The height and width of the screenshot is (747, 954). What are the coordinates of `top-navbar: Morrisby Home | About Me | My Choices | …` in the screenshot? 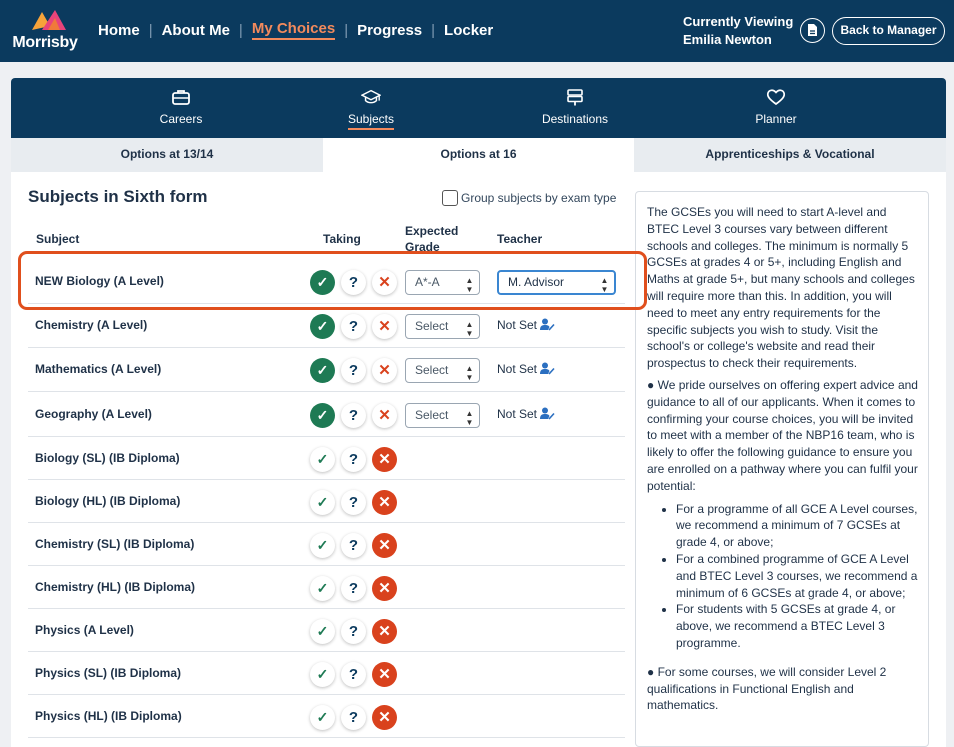 It's located at (477, 31).